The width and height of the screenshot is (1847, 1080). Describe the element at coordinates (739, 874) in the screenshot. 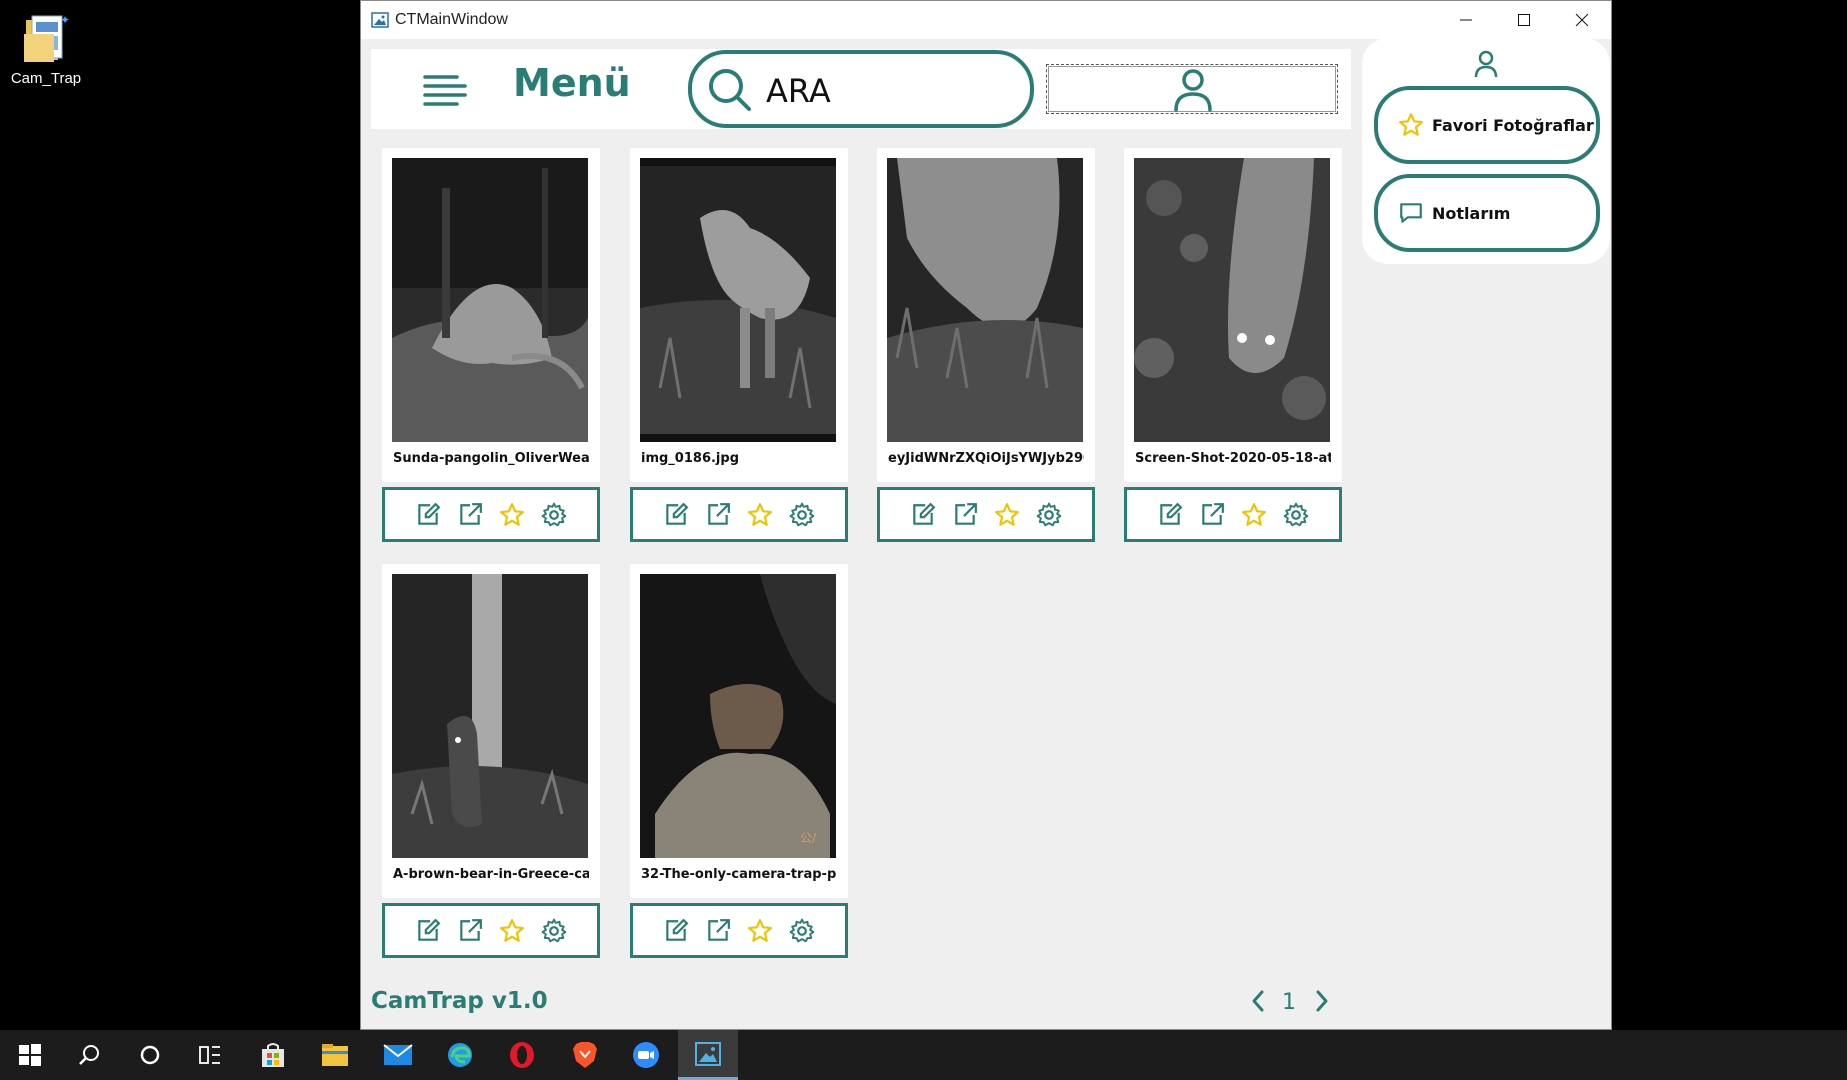

I see `photo-filename: 32-The-only-camera-trap-pic` at that location.